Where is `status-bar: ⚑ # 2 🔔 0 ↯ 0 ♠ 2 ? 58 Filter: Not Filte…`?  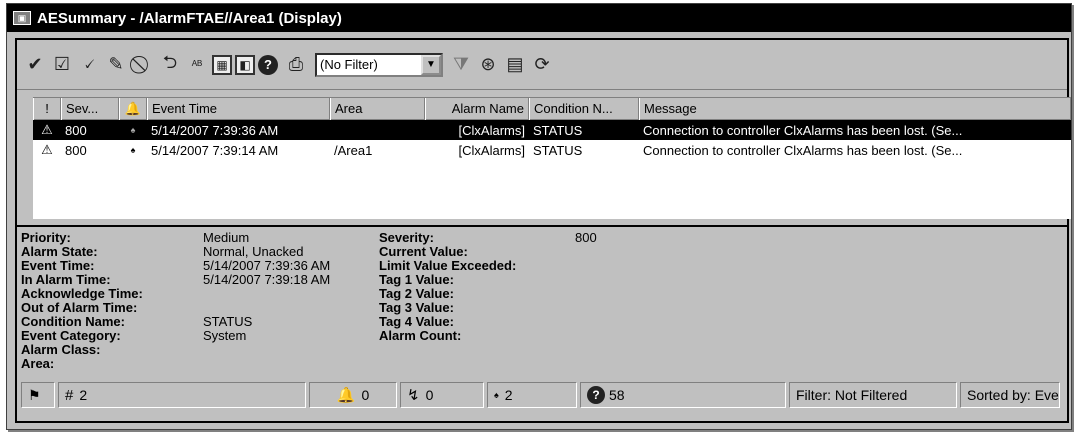 status-bar: ⚑ # 2 🔔 0 ↯ 0 ♠ 2 ? 58 Filter: Not Filte… is located at coordinates (542, 395).